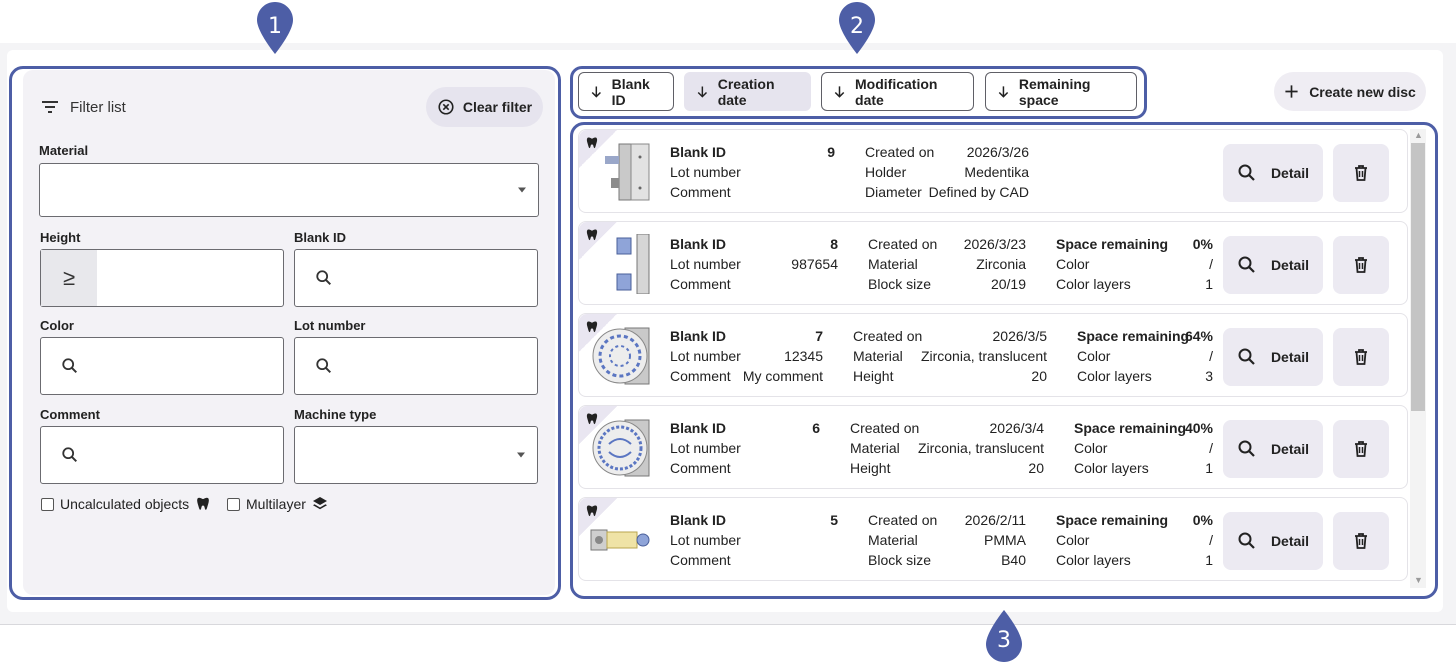 The image size is (1456, 666). What do you see at coordinates (319, 503) in the screenshot?
I see `layers-icon` at bounding box center [319, 503].